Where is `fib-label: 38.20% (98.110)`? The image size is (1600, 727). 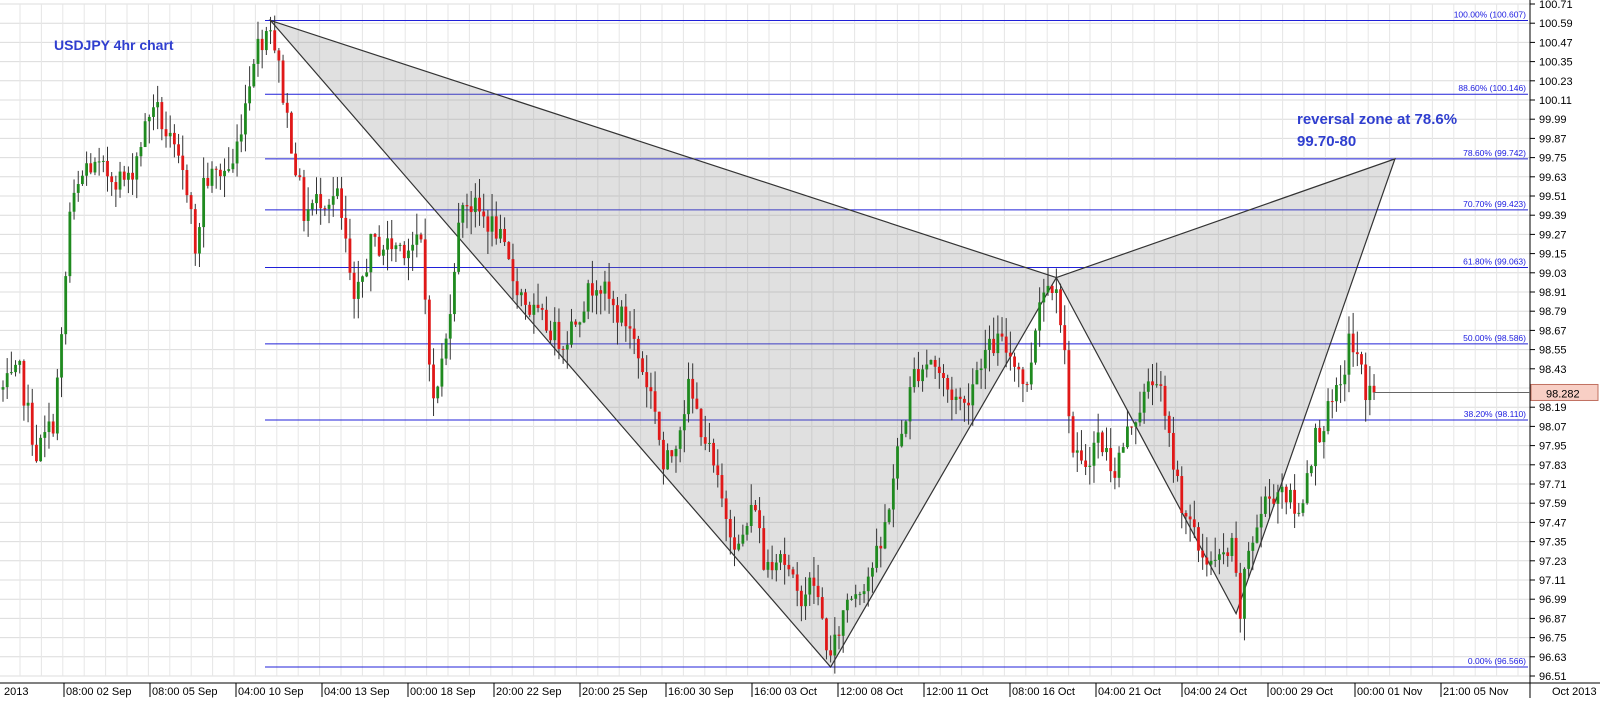 fib-label: 38.20% (98.110) is located at coordinates (1495, 414).